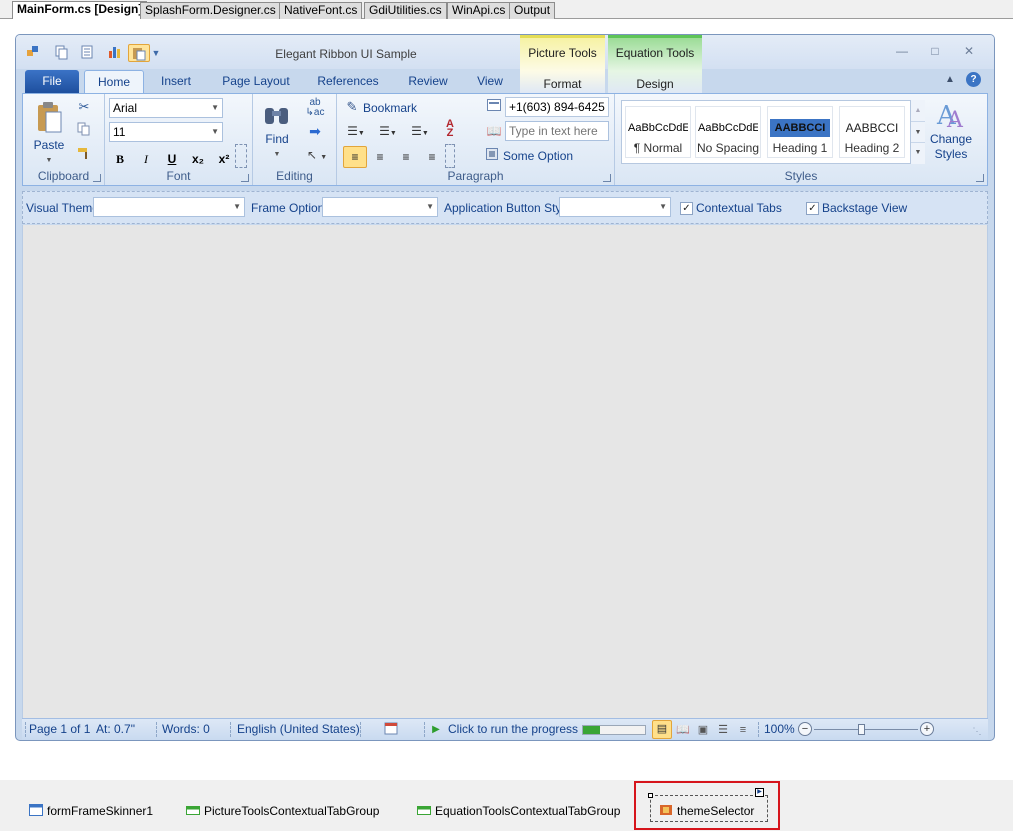 This screenshot has width=1013, height=831. What do you see at coordinates (277, 133) in the screenshot?
I see `find-button: Find ▼` at bounding box center [277, 133].